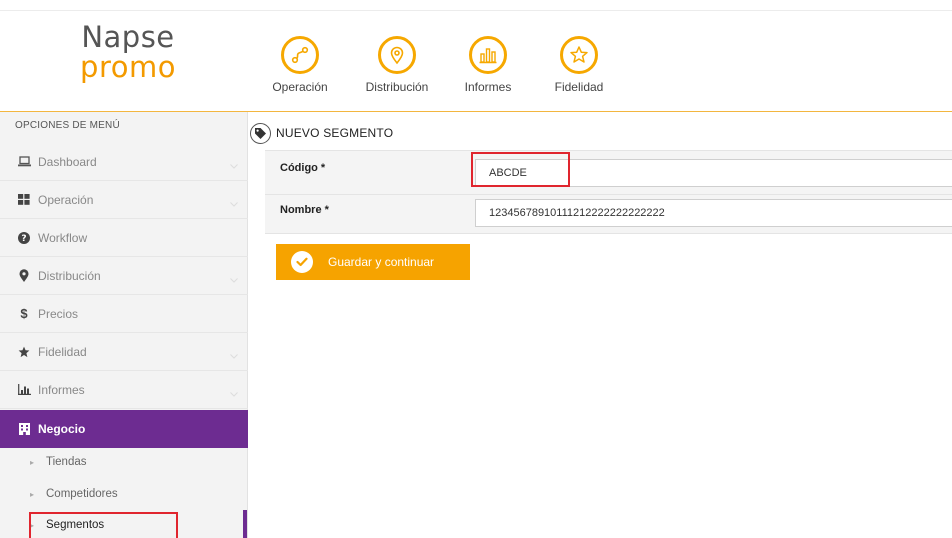 The image size is (952, 538). Describe the element at coordinates (124, 200) in the screenshot. I see `sidebar-item-operacion: Operación` at that location.